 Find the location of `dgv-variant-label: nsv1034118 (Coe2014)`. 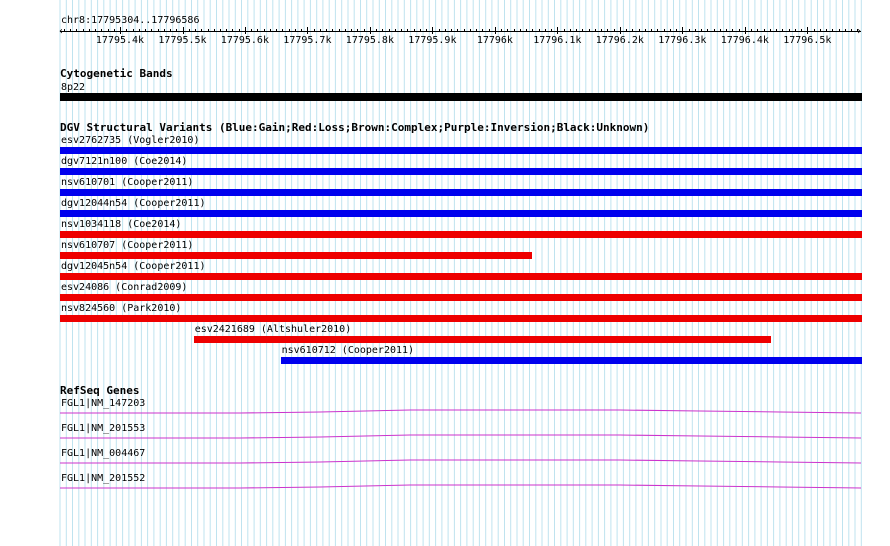

dgv-variant-label: nsv1034118 (Coe2014) is located at coordinates (121, 224).